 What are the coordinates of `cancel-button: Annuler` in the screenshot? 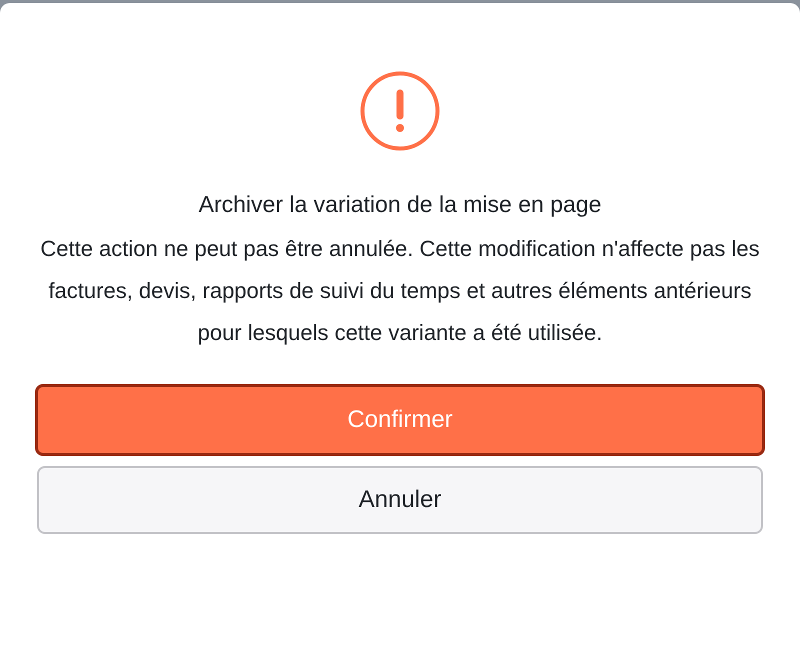 It's located at (400, 500).